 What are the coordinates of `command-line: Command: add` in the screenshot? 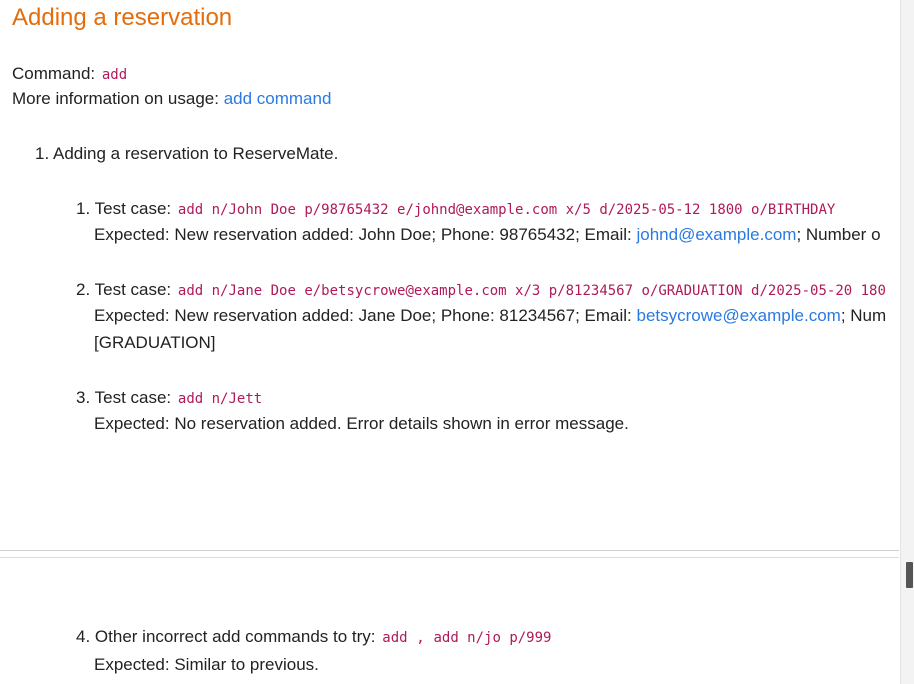 It's located at (70, 74).